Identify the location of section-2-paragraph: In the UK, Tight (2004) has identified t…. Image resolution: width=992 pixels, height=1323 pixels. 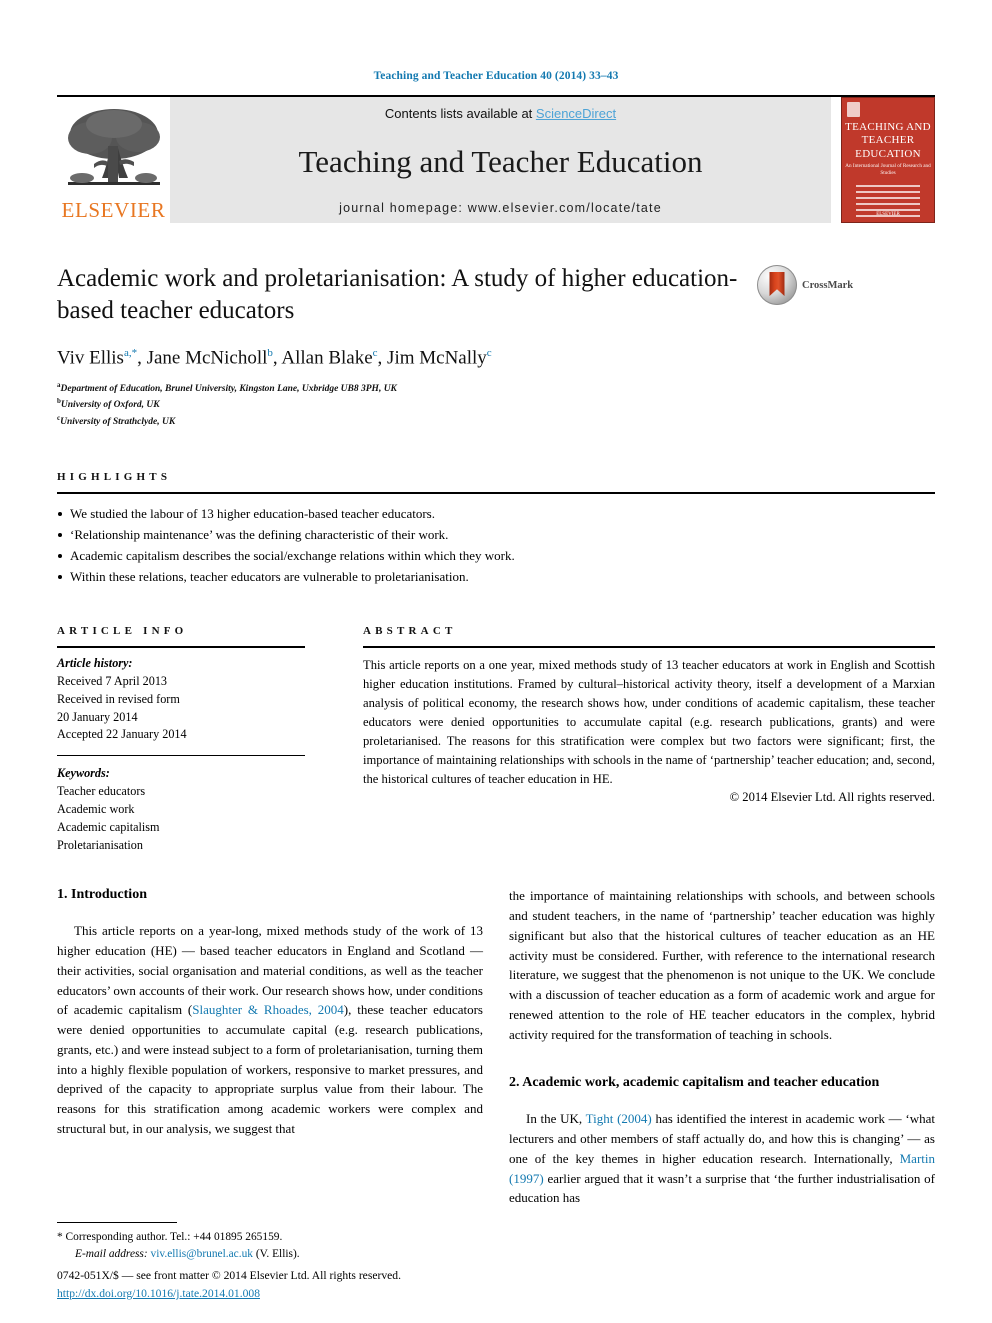
(722, 1158).